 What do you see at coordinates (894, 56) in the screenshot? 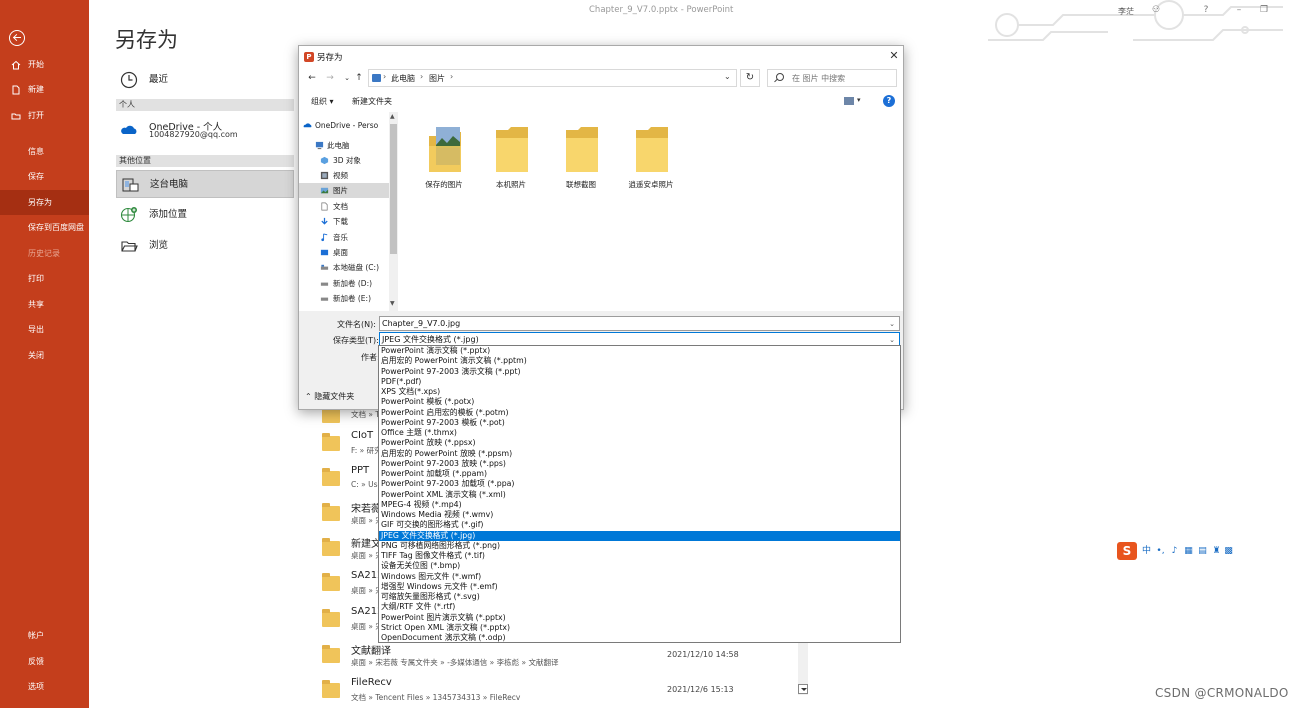
I see `close-icon: ✕` at bounding box center [894, 56].